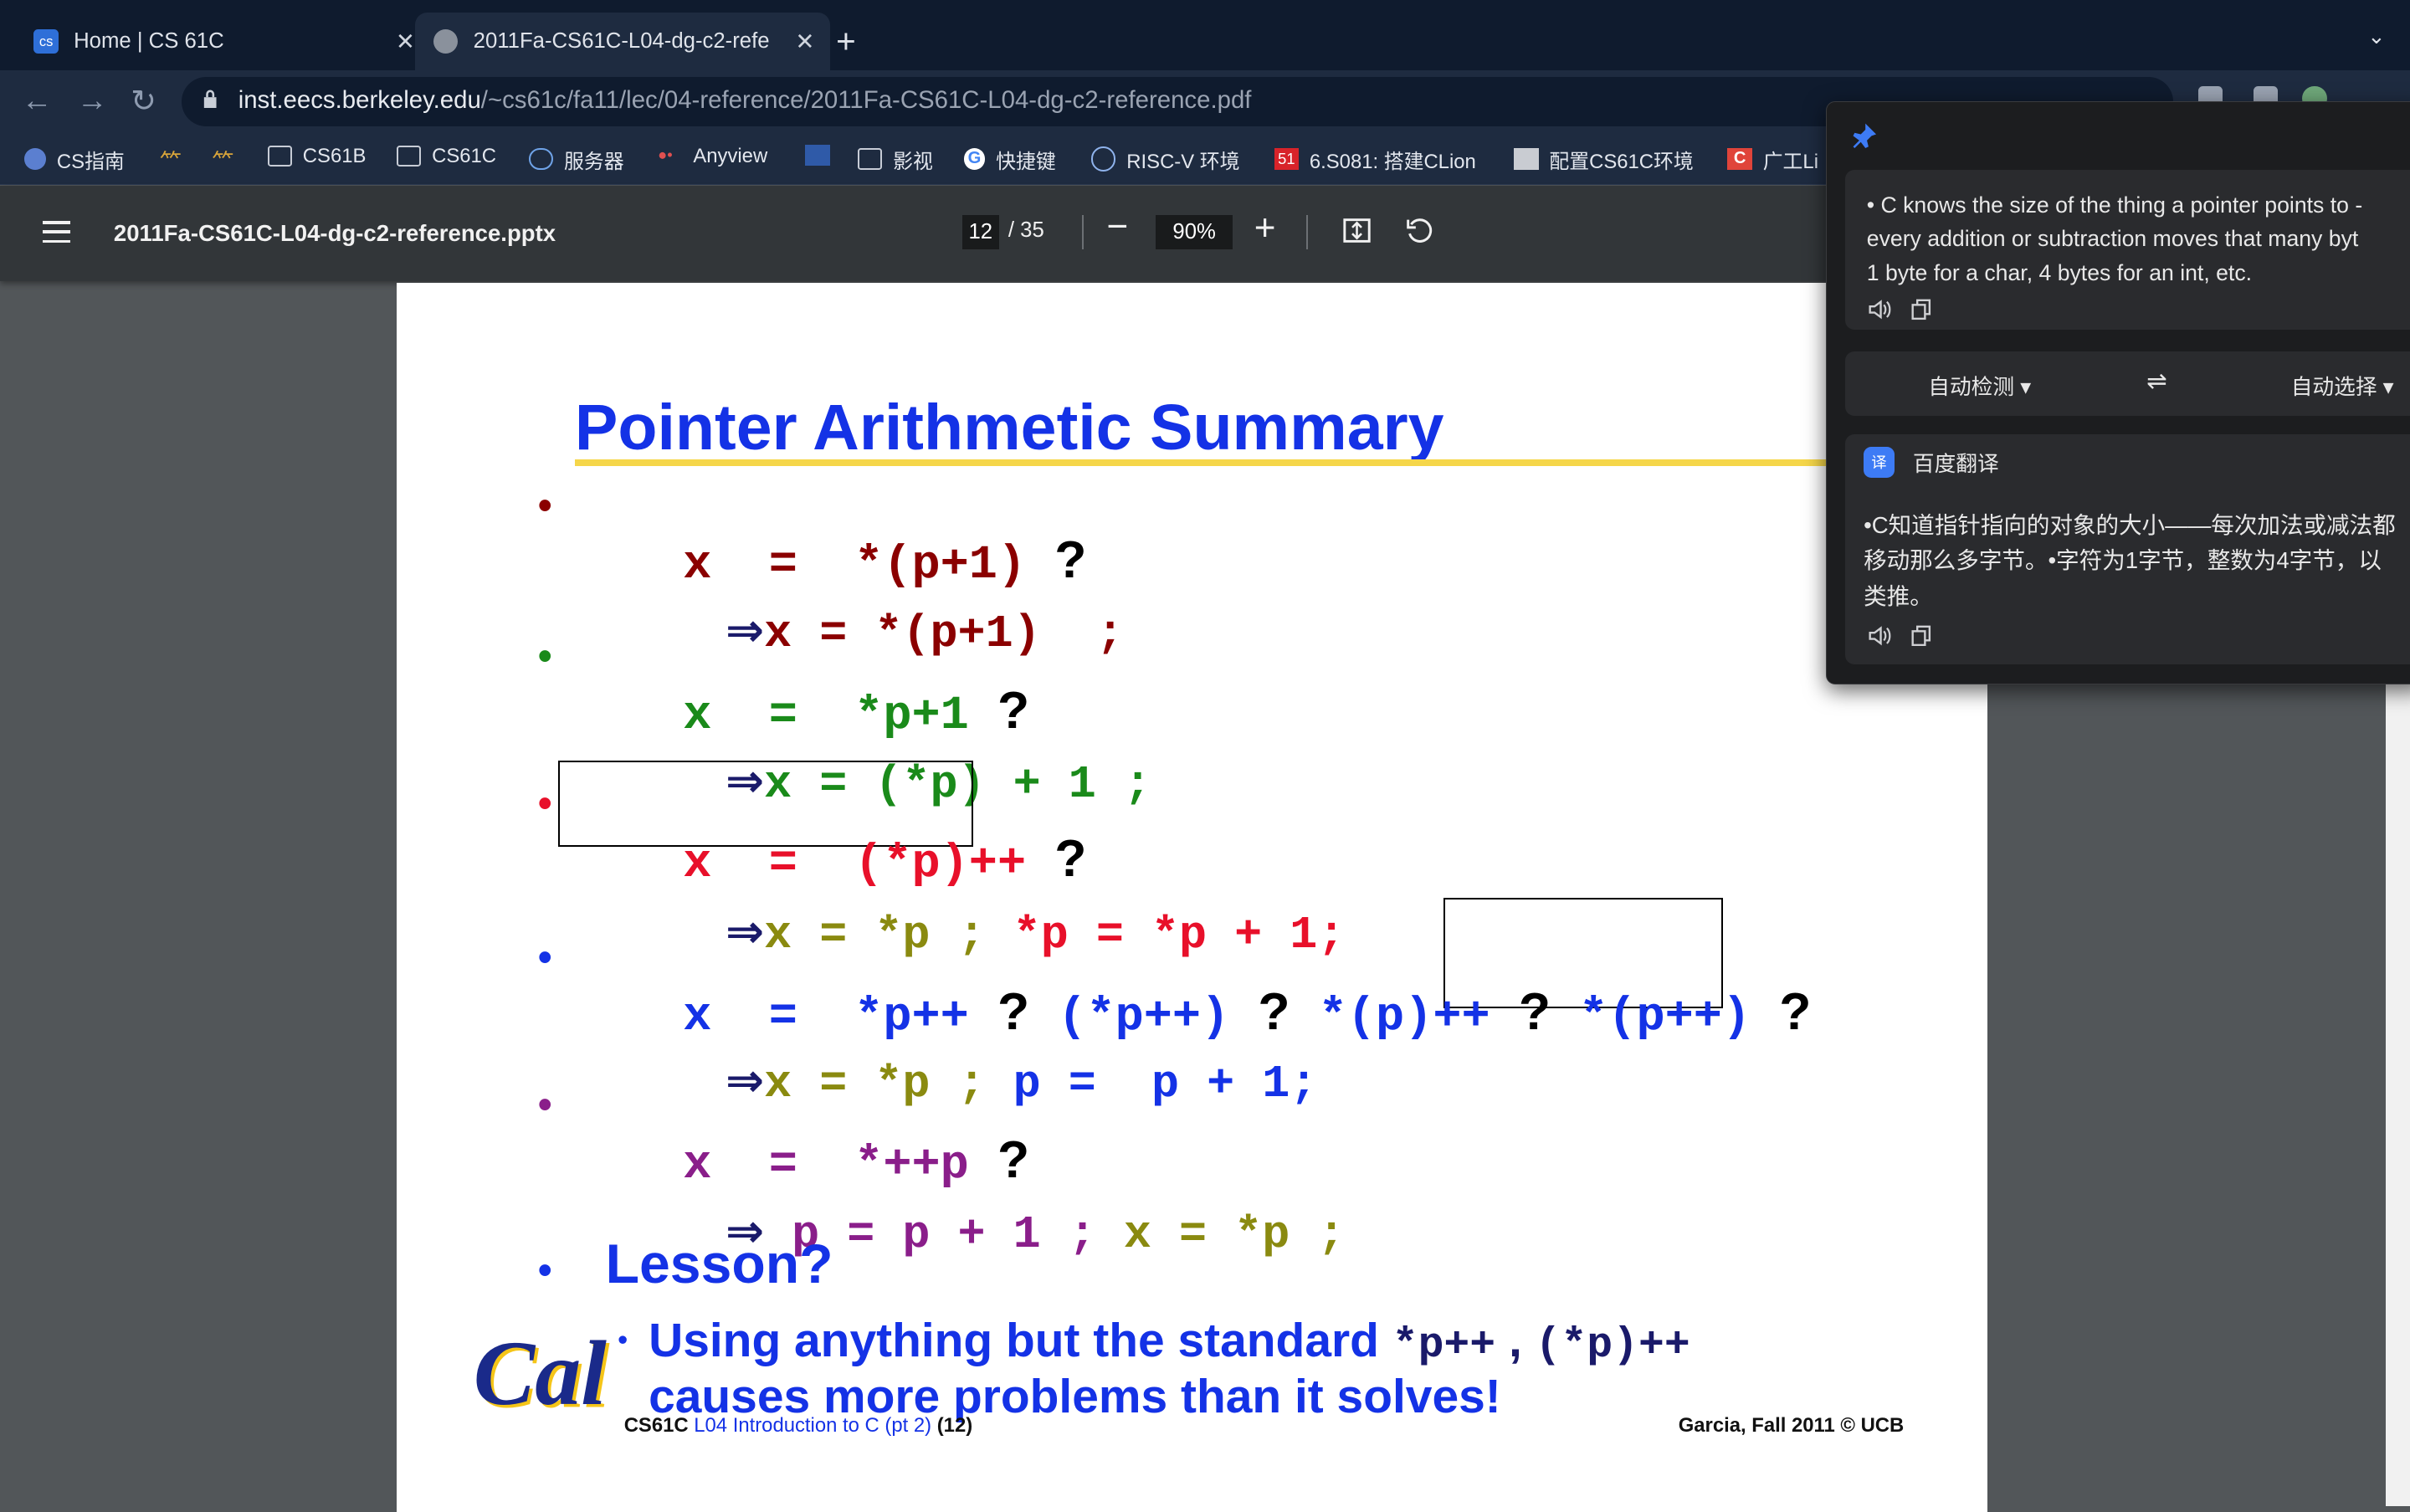 This screenshot has height=1512, width=2410. Describe the element at coordinates (1357, 230) in the screenshot. I see `fit-page-icon` at that location.